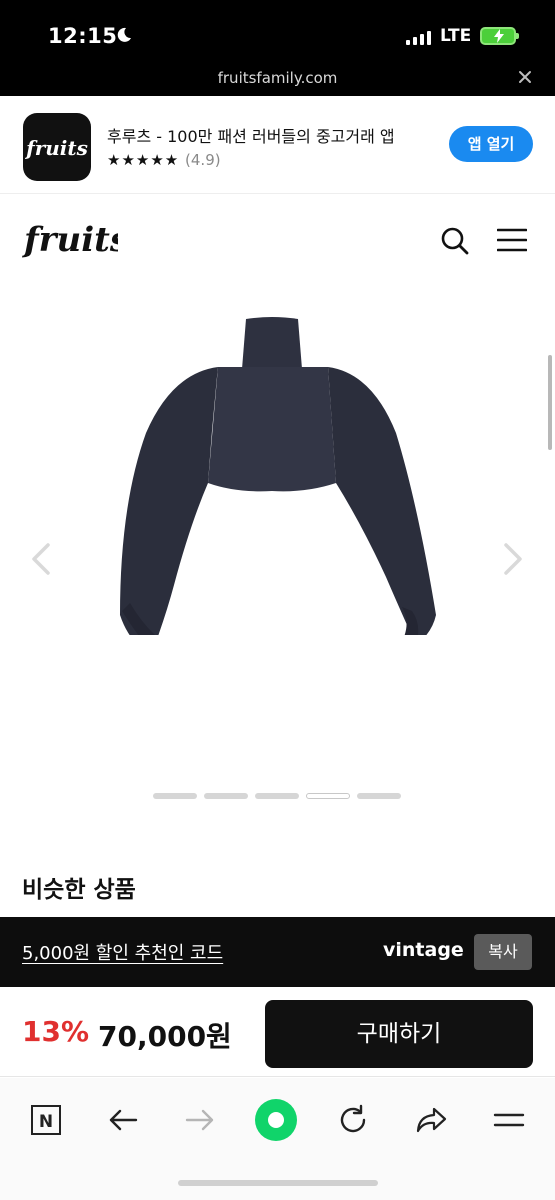 Image resolution: width=555 pixels, height=1200 pixels. Describe the element at coordinates (456, 36) in the screenshot. I see `network-type: LTE` at that location.